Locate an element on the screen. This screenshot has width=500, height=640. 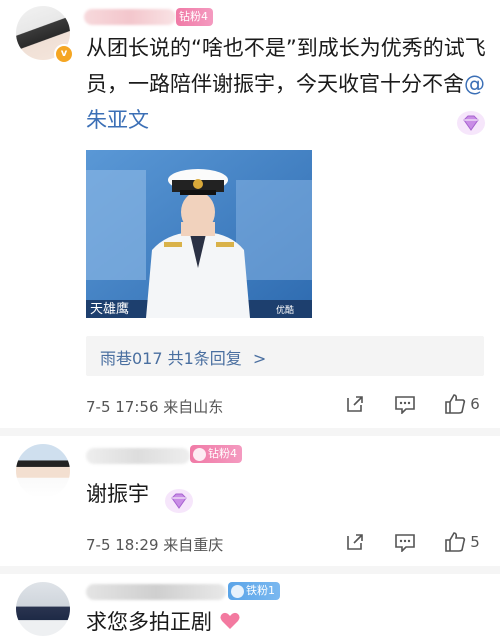
comment-actions: 5 is located at coordinates (412, 542).